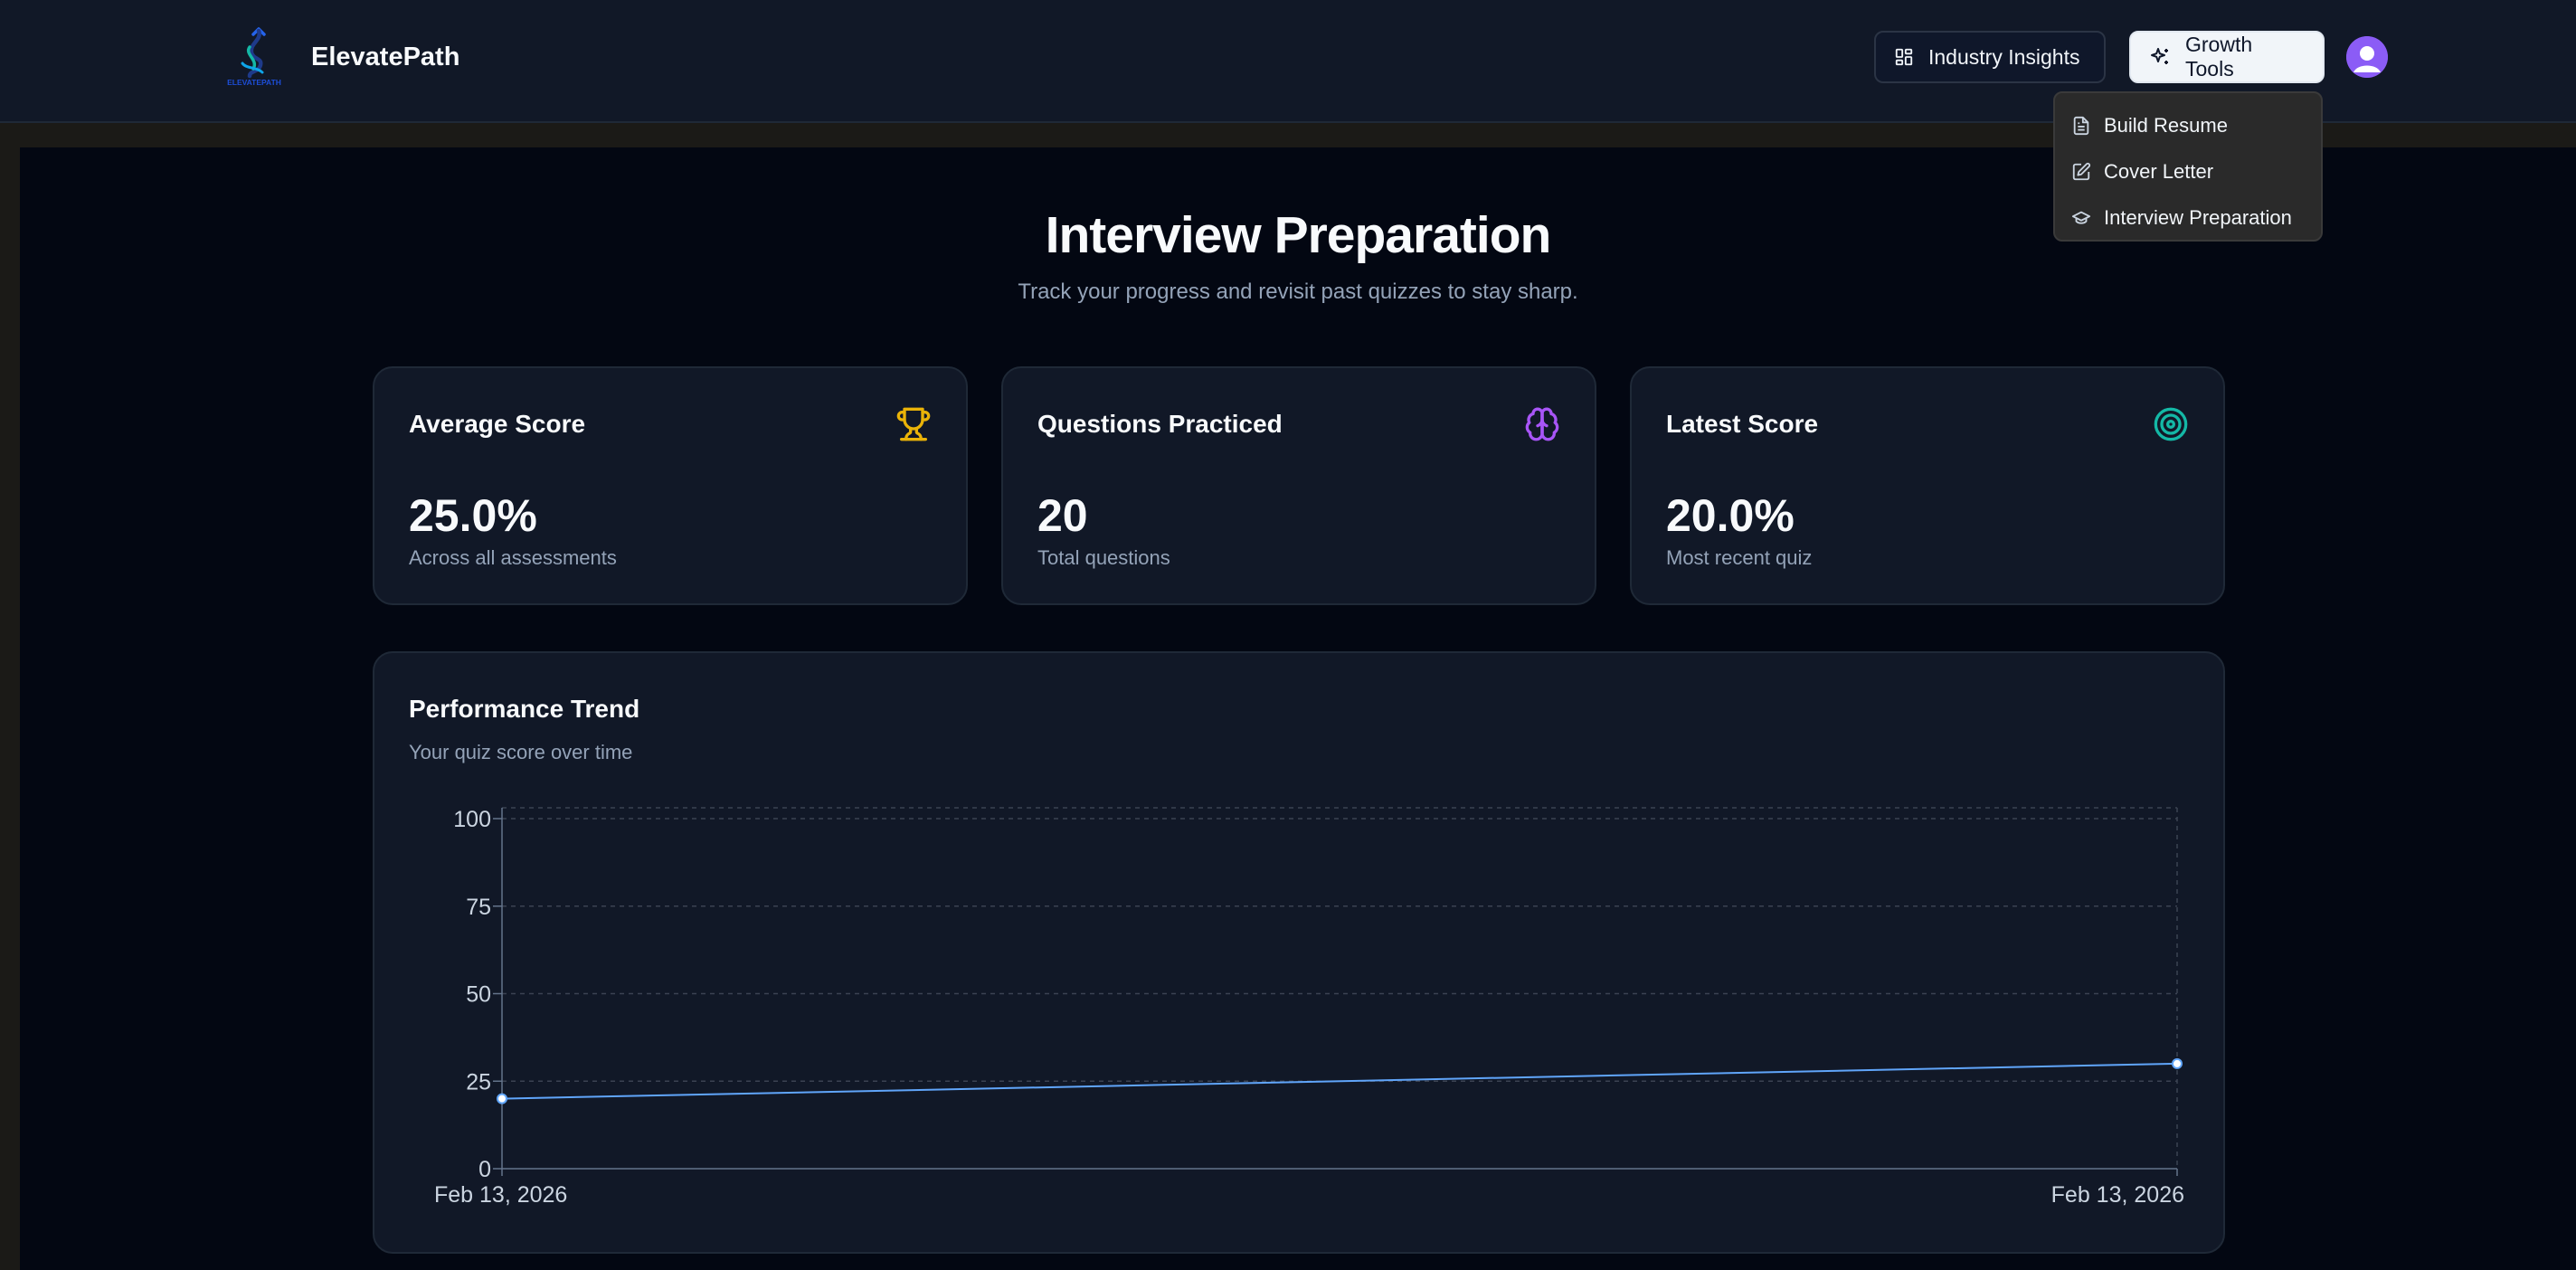  Describe the element at coordinates (2081, 217) in the screenshot. I see `graduation-cap-icon` at that location.